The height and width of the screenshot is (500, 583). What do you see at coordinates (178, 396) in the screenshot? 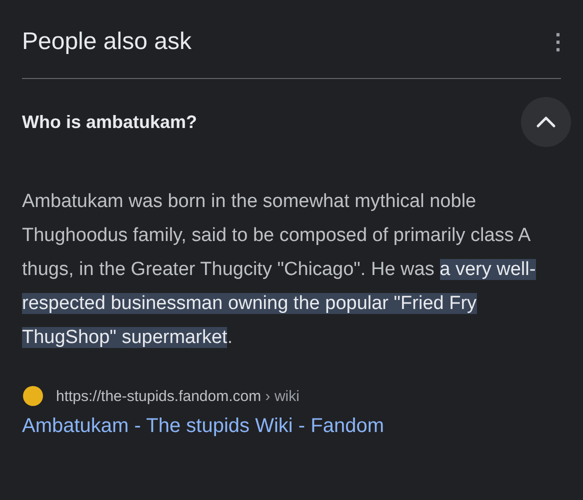
I see `source-url: https://the-stupids.fandom.com › wiki` at bounding box center [178, 396].